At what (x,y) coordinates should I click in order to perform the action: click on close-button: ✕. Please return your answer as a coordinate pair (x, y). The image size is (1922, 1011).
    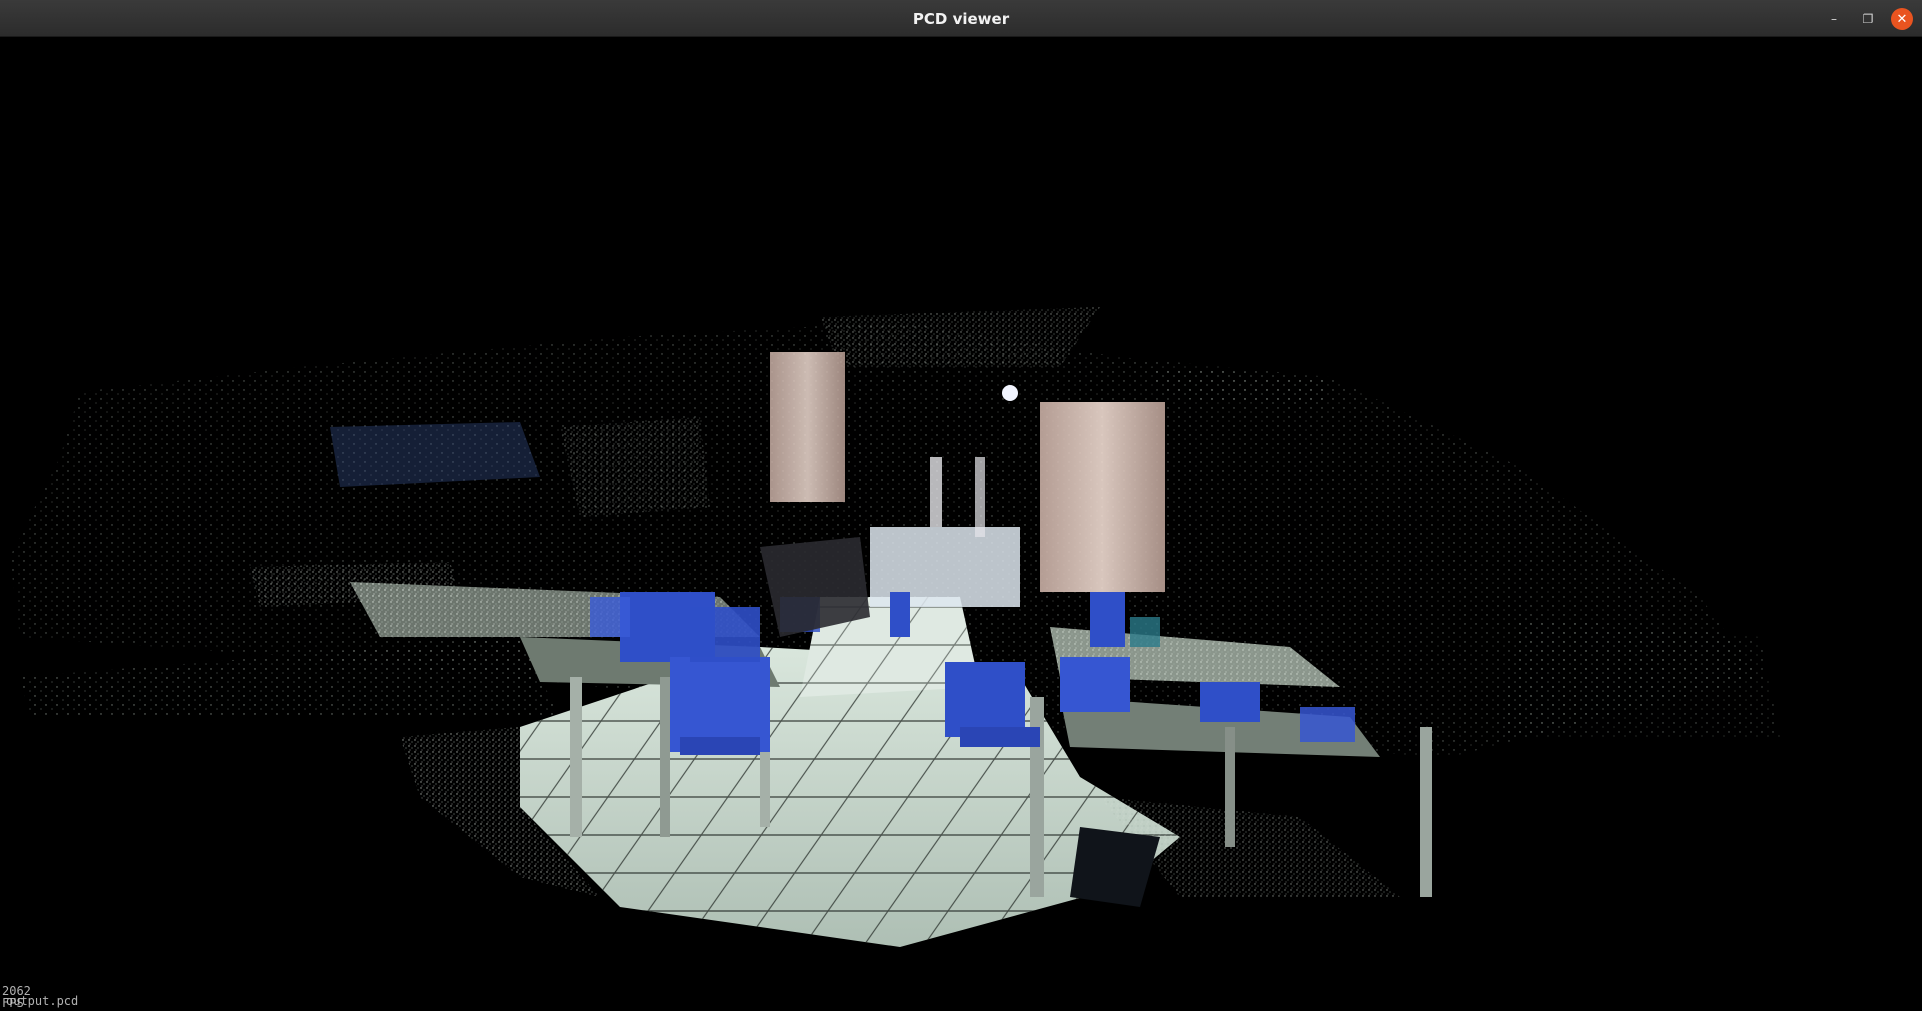
    Looking at the image, I should click on (1902, 19).